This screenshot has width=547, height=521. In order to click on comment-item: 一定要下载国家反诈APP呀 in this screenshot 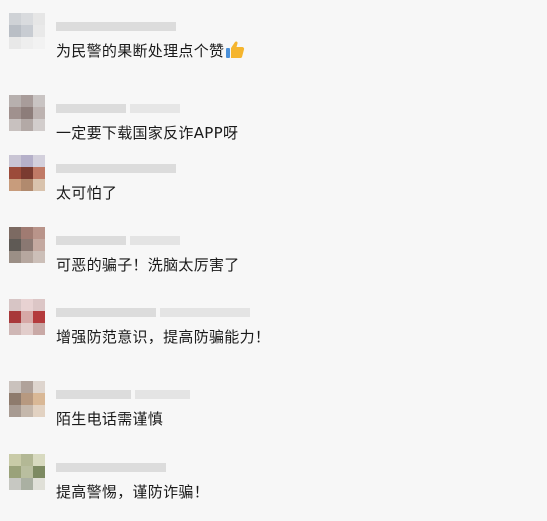, I will do `click(273, 125)`.